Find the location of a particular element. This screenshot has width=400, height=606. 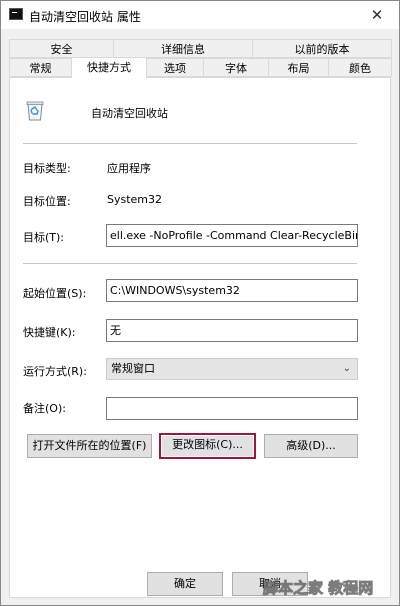

ok-button: 确定 is located at coordinates (185, 584).